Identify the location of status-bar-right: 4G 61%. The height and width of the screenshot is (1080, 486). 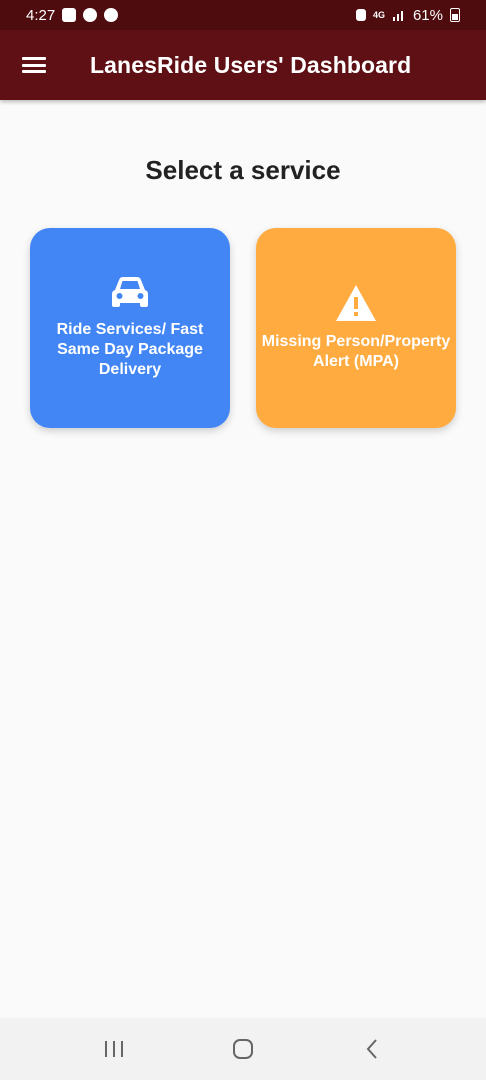
(407, 15).